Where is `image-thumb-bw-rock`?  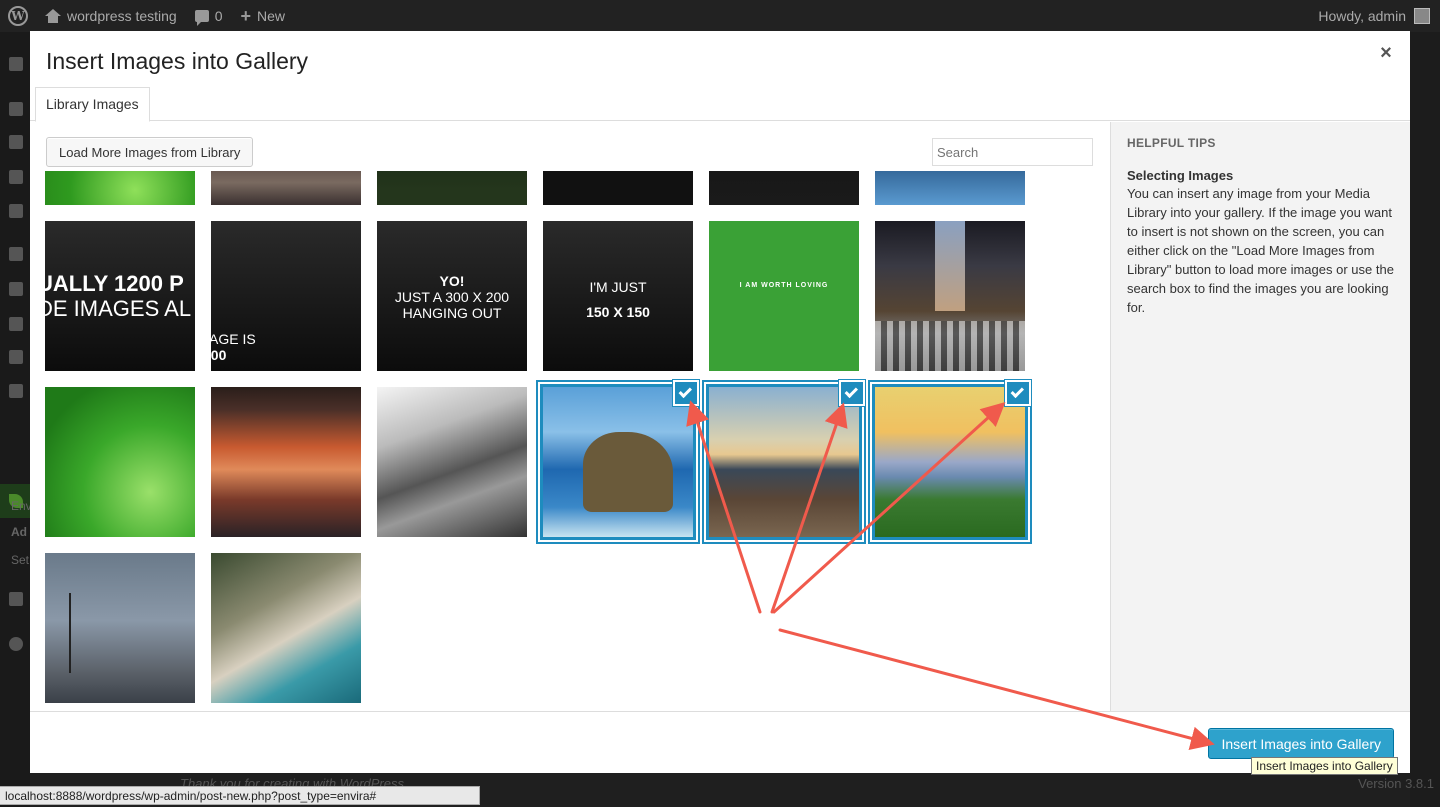
image-thumb-bw-rock is located at coordinates (452, 462).